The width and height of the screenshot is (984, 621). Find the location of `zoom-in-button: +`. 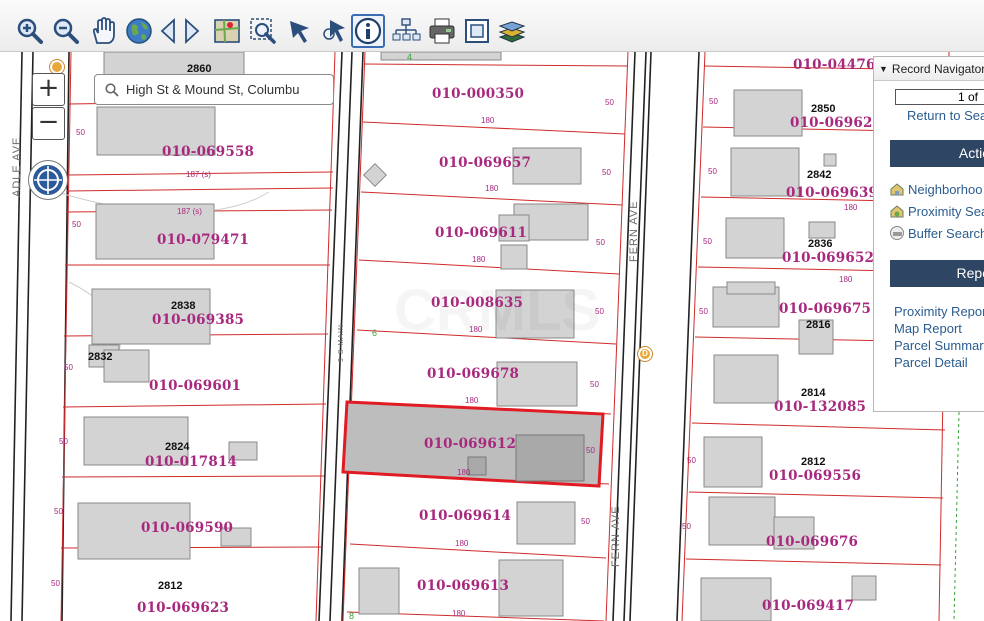

zoom-in-button: + is located at coordinates (48, 89).